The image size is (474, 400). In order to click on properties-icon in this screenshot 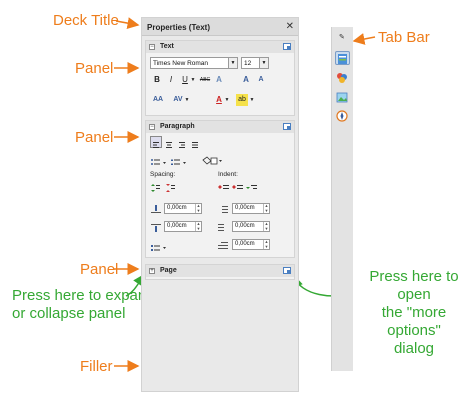, I will do `click(342, 59)`.